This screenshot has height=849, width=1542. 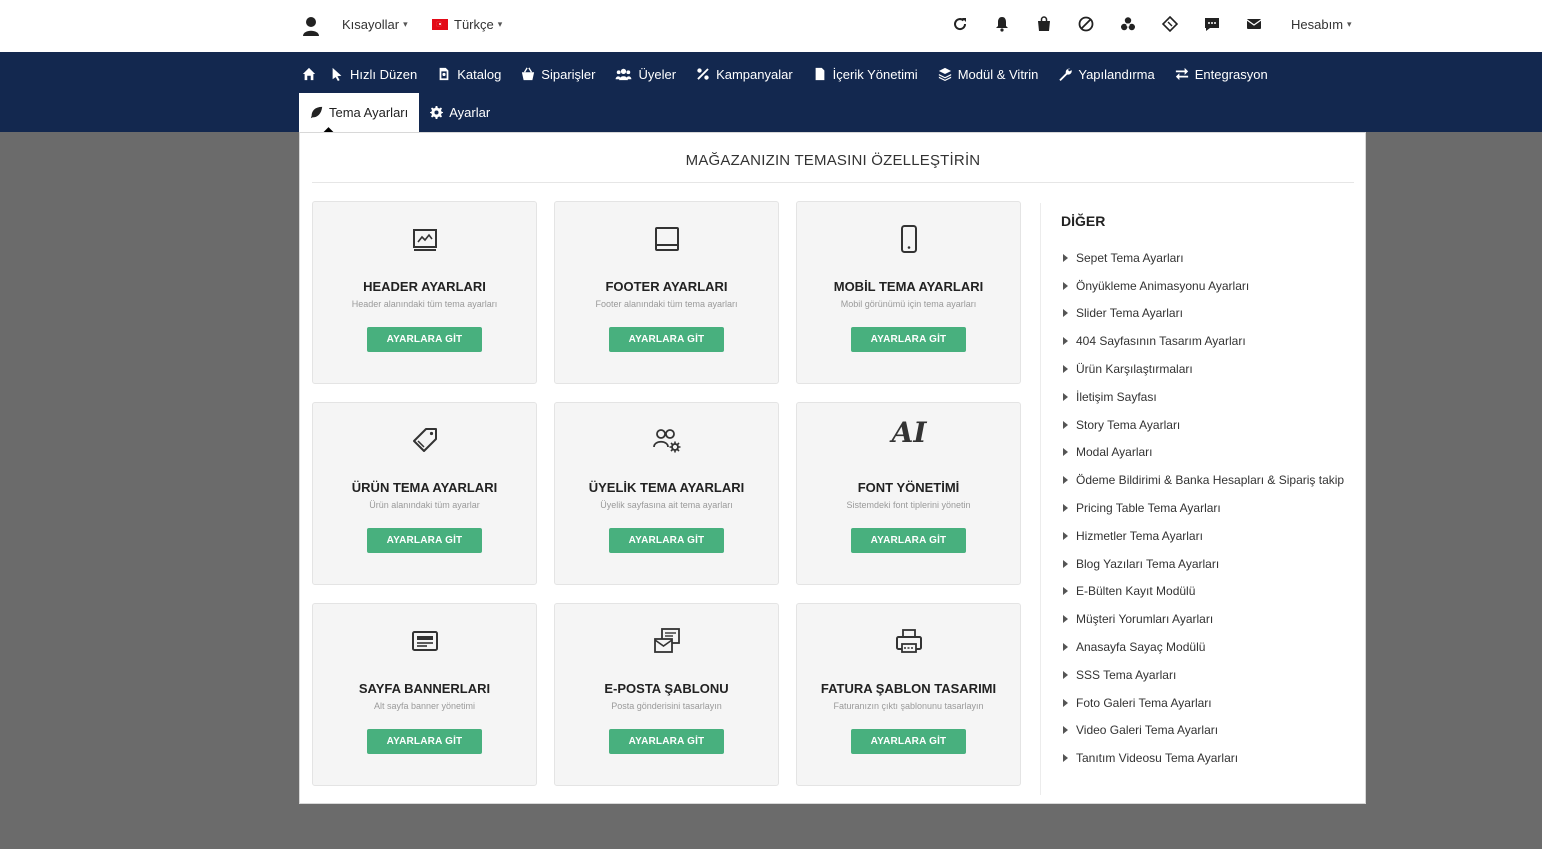 I want to click on card-description: Alt sayfa banner yönetimi, so click(x=424, y=706).